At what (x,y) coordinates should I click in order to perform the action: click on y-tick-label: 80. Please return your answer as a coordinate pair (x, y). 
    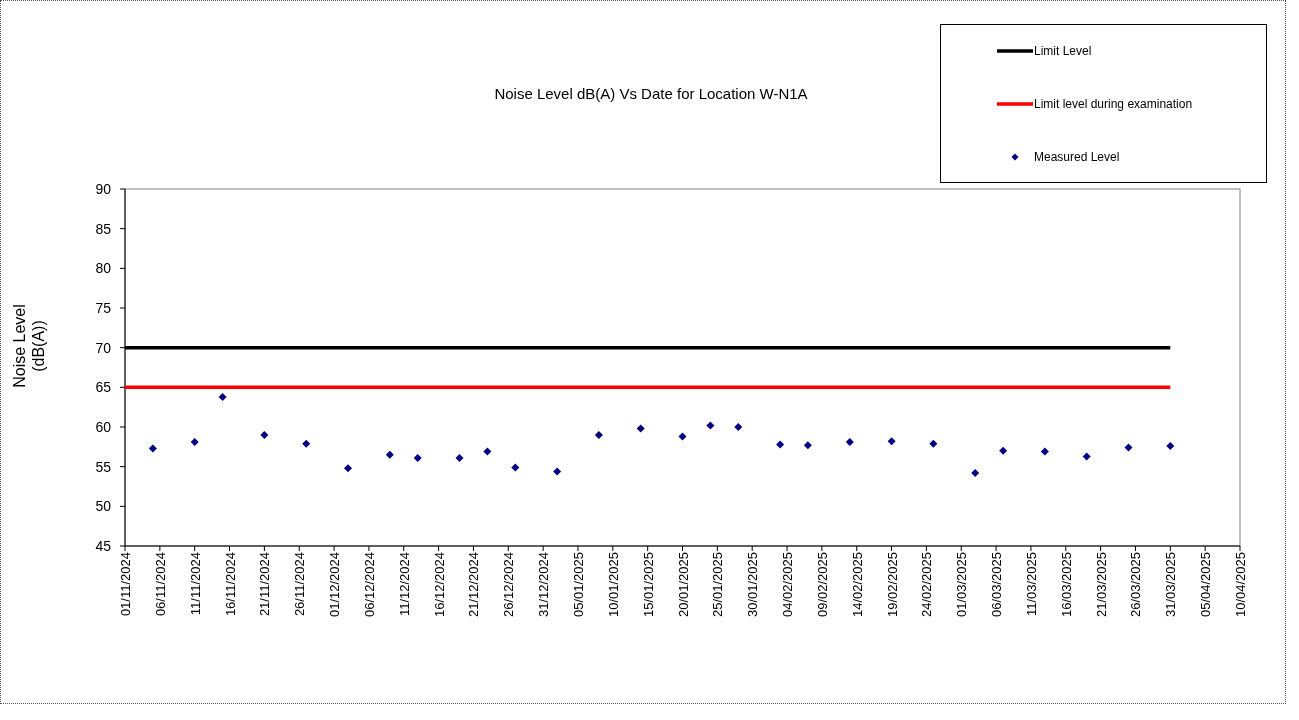
    Looking at the image, I should click on (103, 268).